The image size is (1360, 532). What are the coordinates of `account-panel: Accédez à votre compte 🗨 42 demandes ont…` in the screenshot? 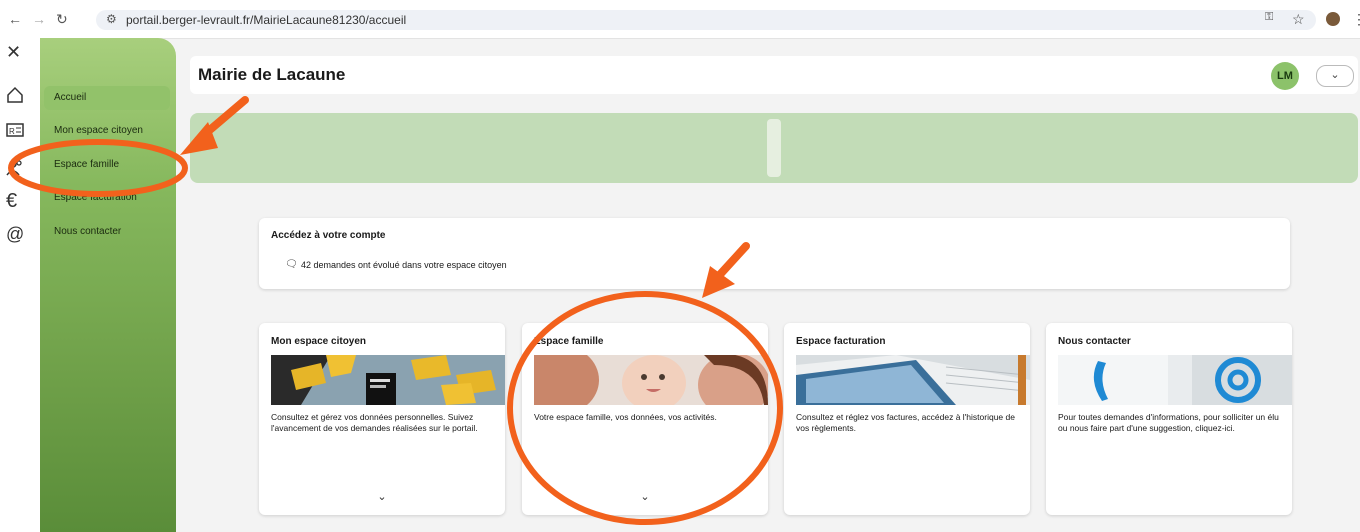 It's located at (774, 253).